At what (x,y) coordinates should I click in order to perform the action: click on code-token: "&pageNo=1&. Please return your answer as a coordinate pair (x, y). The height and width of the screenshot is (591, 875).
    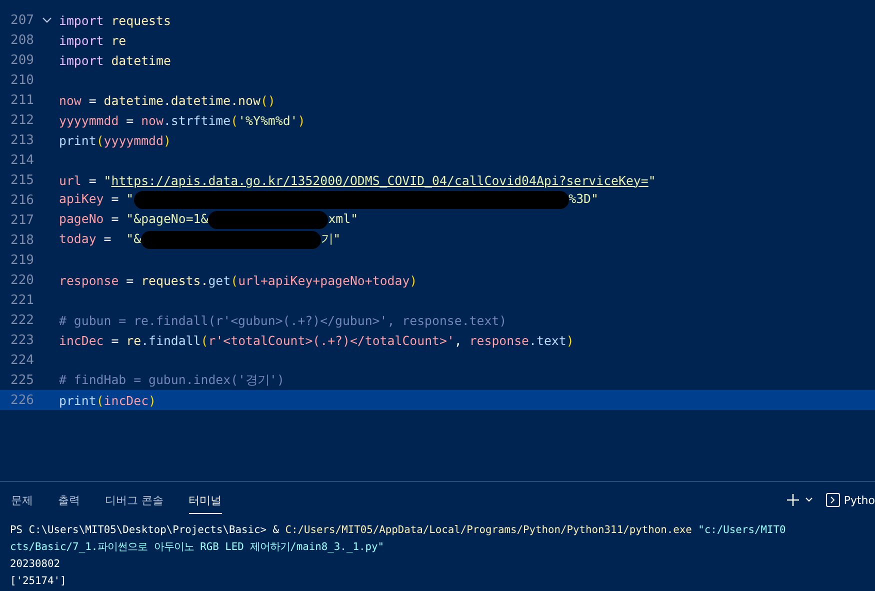
    Looking at the image, I should click on (167, 219).